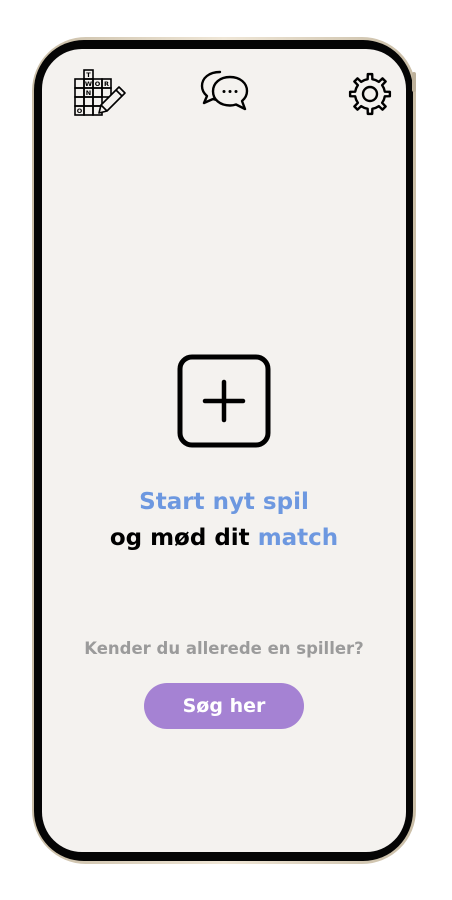  What do you see at coordinates (183, 538) in the screenshot?
I see `headline-prefix: og mød dit` at bounding box center [183, 538].